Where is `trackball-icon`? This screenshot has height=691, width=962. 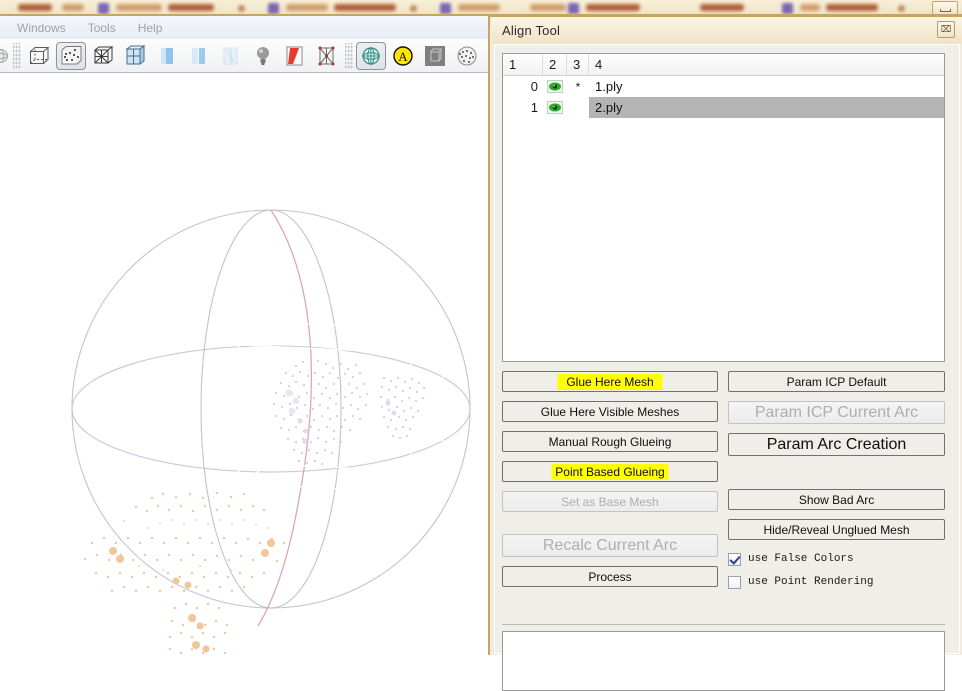
trackball-icon is located at coordinates (371, 55).